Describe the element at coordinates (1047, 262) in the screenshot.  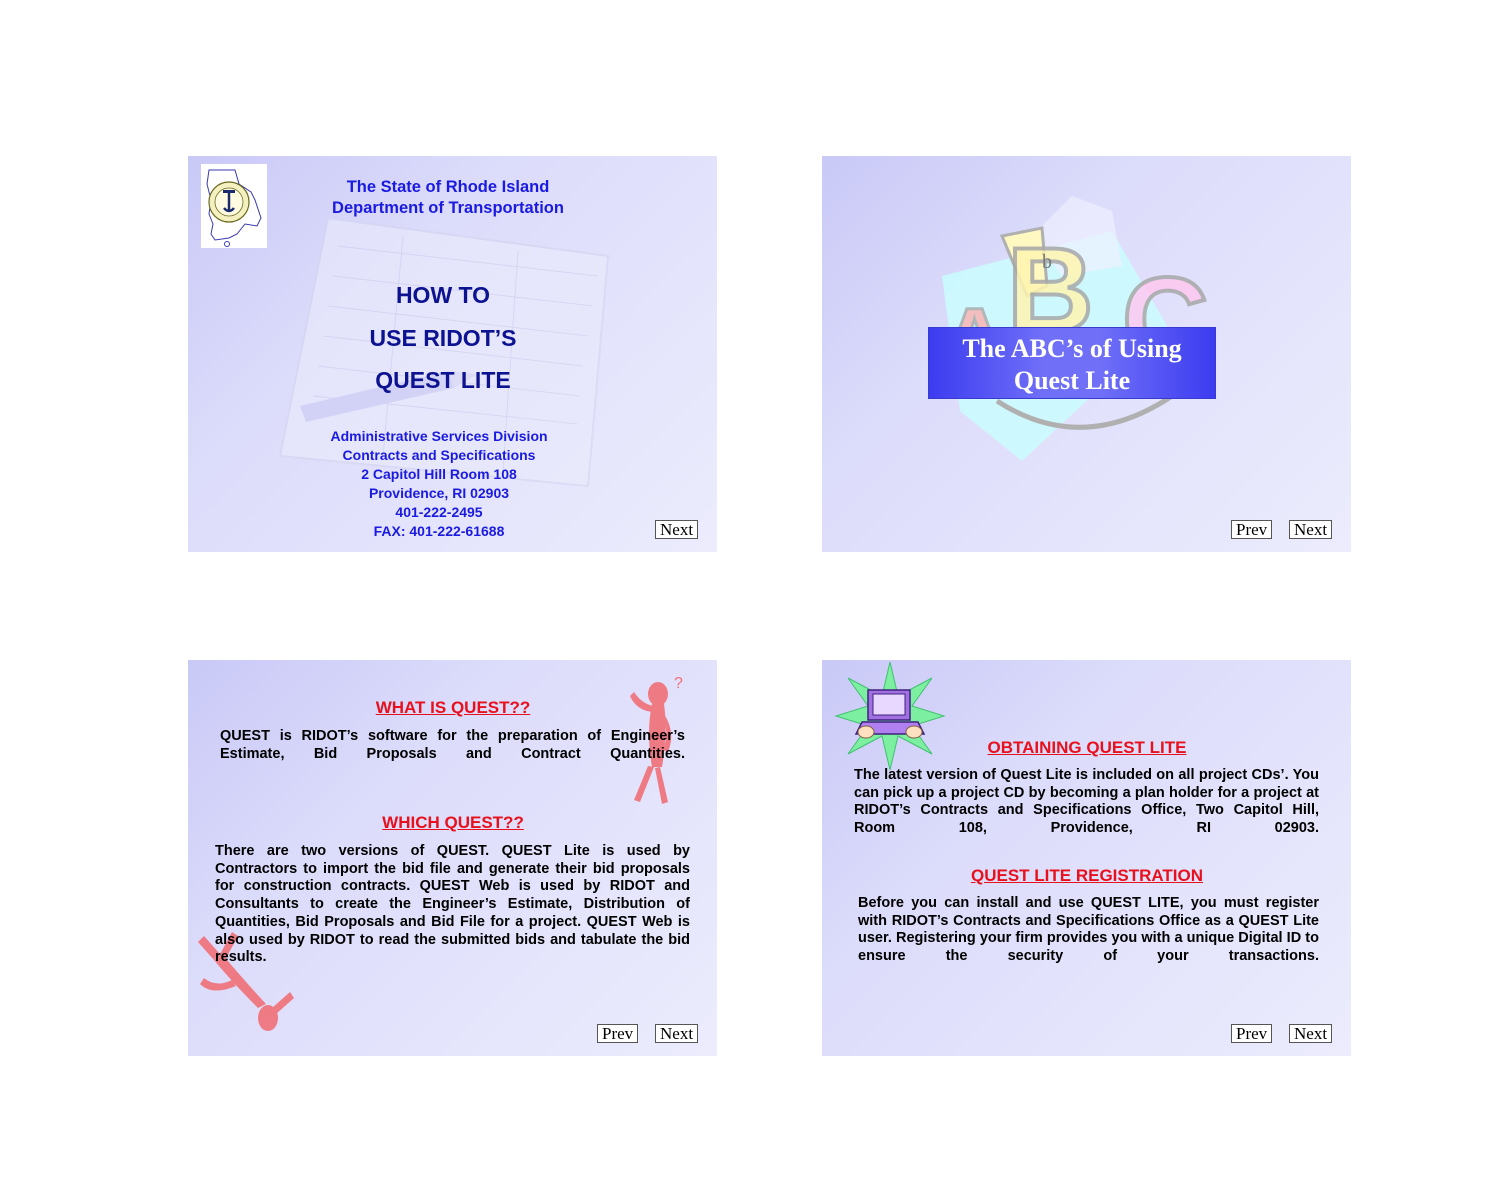
I see `svg-text: b` at that location.